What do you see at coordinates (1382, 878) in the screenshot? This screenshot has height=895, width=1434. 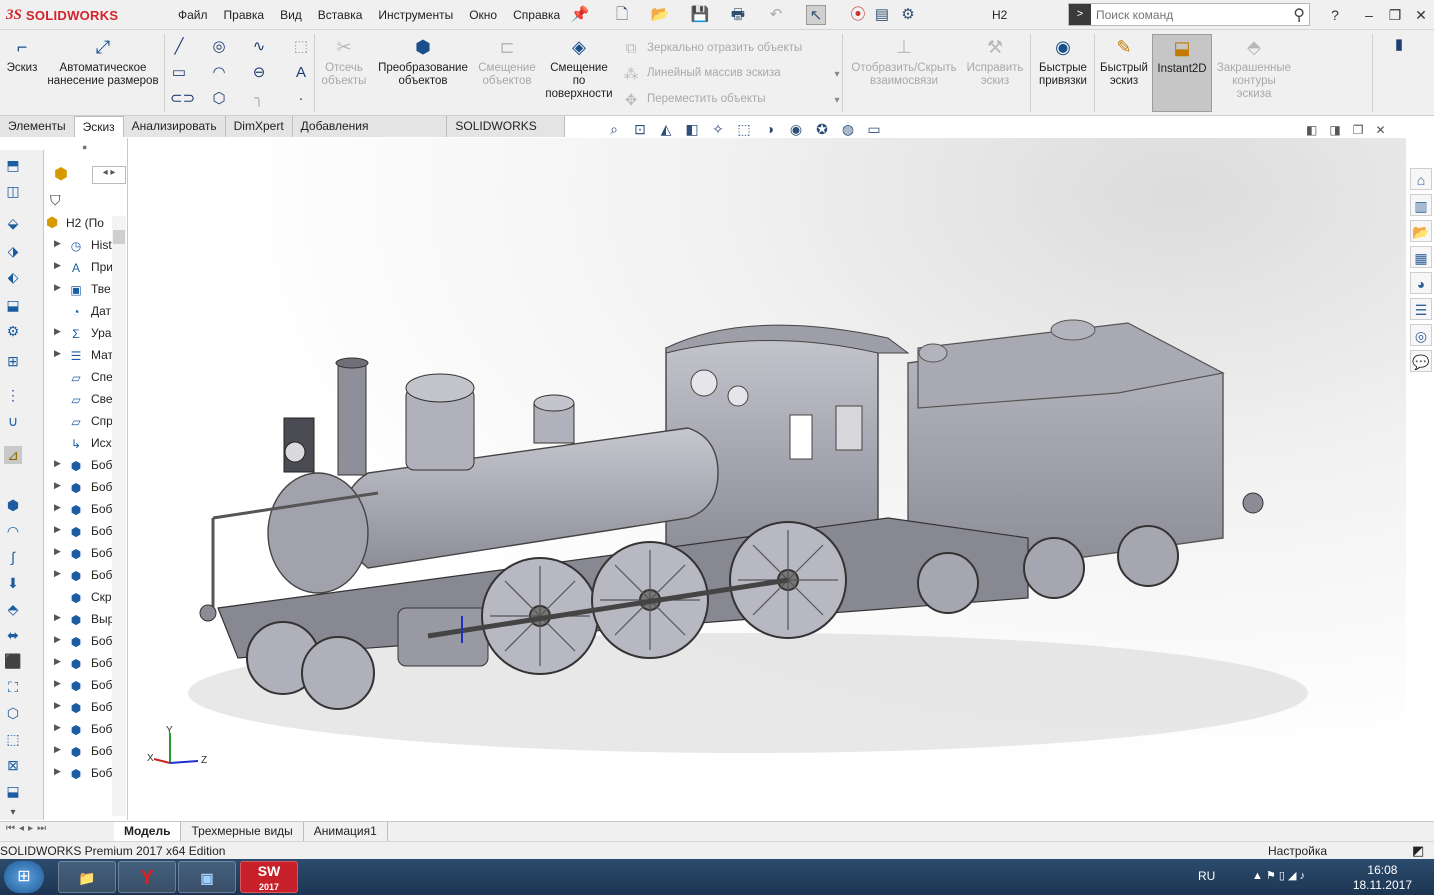 I see `system-clock: 16:08 18.11.2017` at bounding box center [1382, 878].